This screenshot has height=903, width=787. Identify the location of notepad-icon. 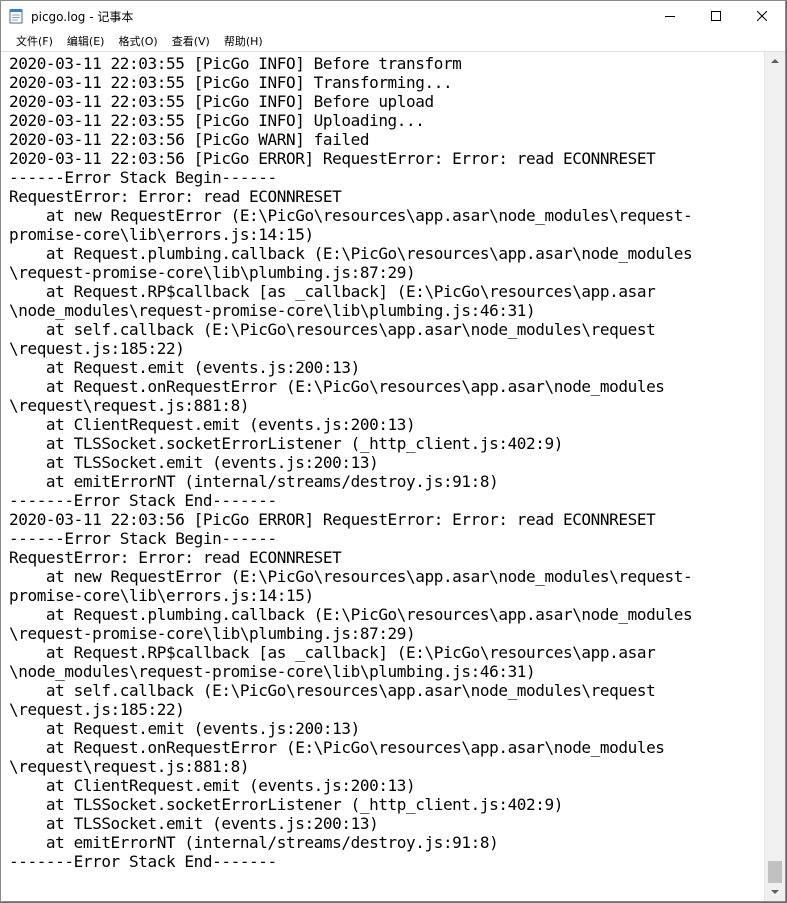
(16, 16).